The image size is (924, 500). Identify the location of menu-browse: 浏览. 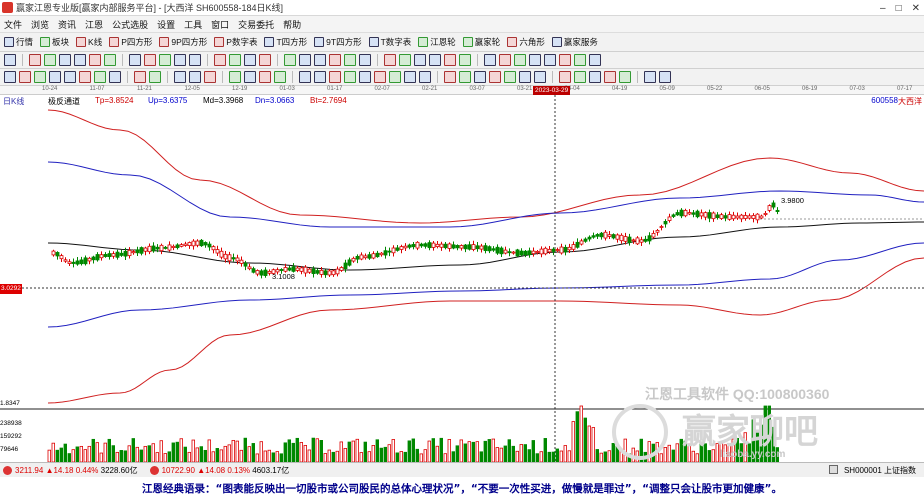
(40, 24).